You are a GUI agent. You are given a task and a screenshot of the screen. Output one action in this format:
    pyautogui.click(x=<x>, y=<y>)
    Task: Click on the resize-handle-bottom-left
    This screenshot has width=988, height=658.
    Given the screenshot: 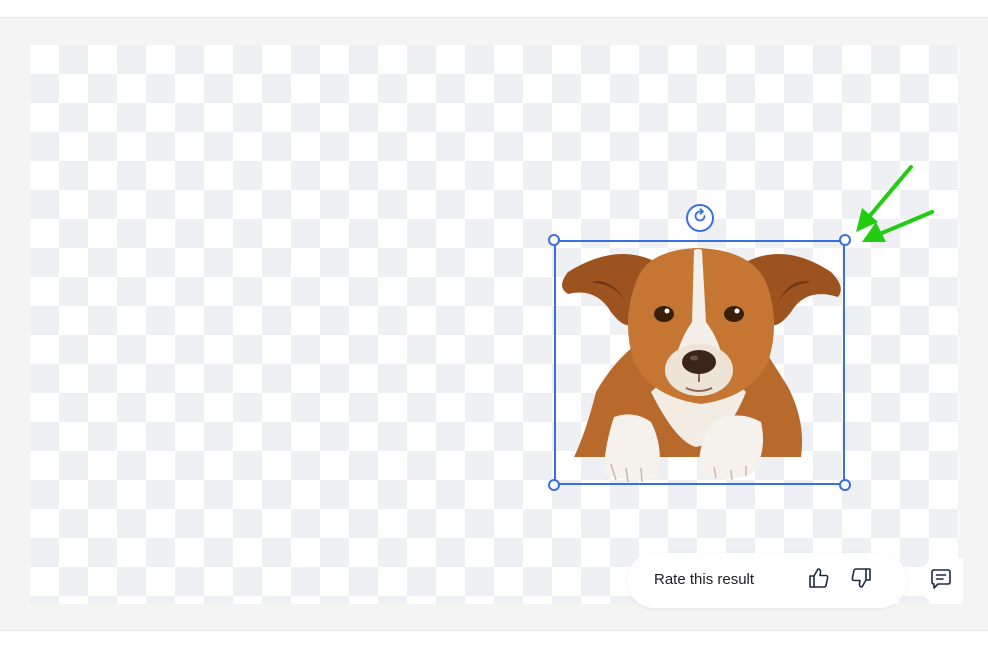 What is the action you would take?
    pyautogui.click(x=554, y=485)
    